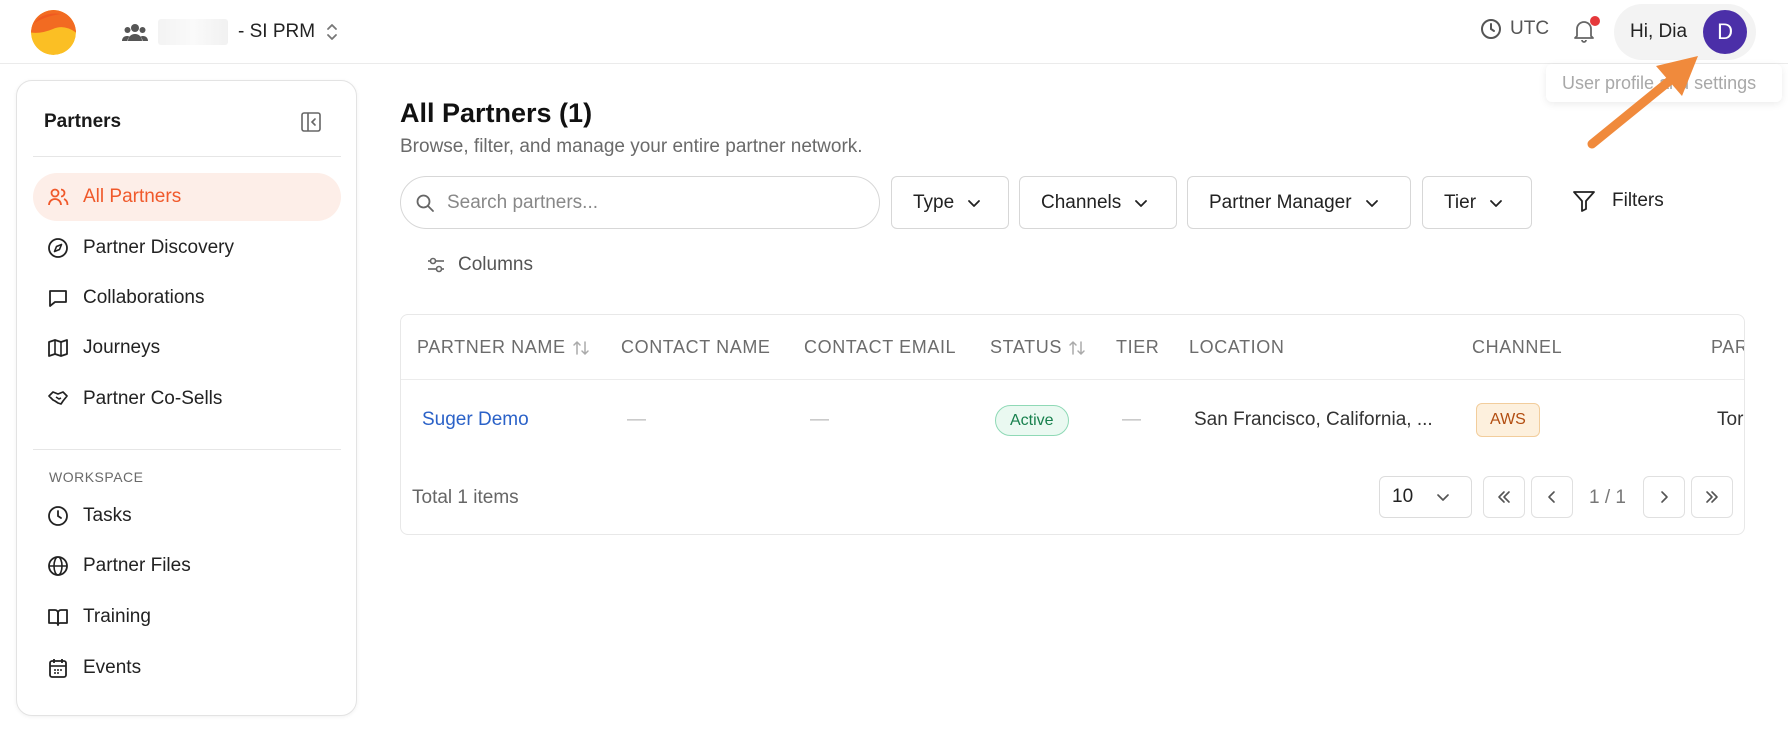  What do you see at coordinates (819, 419) in the screenshot?
I see `contact-email-cell: —` at bounding box center [819, 419].